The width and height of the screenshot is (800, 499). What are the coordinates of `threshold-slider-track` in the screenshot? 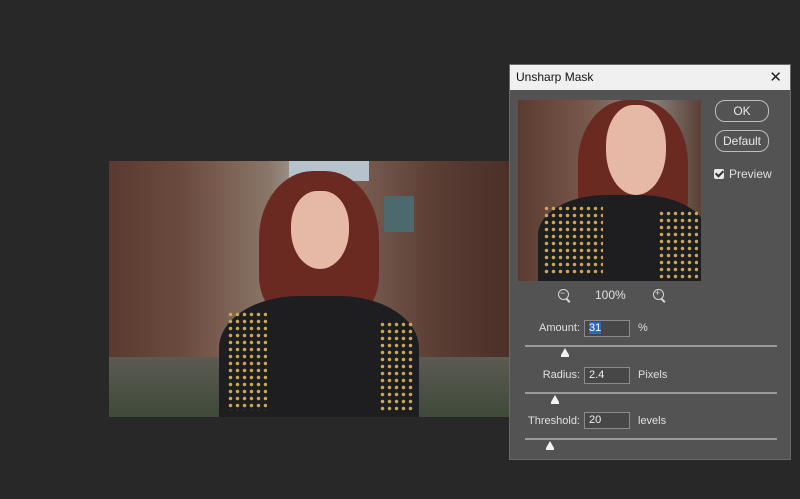 It's located at (651, 439).